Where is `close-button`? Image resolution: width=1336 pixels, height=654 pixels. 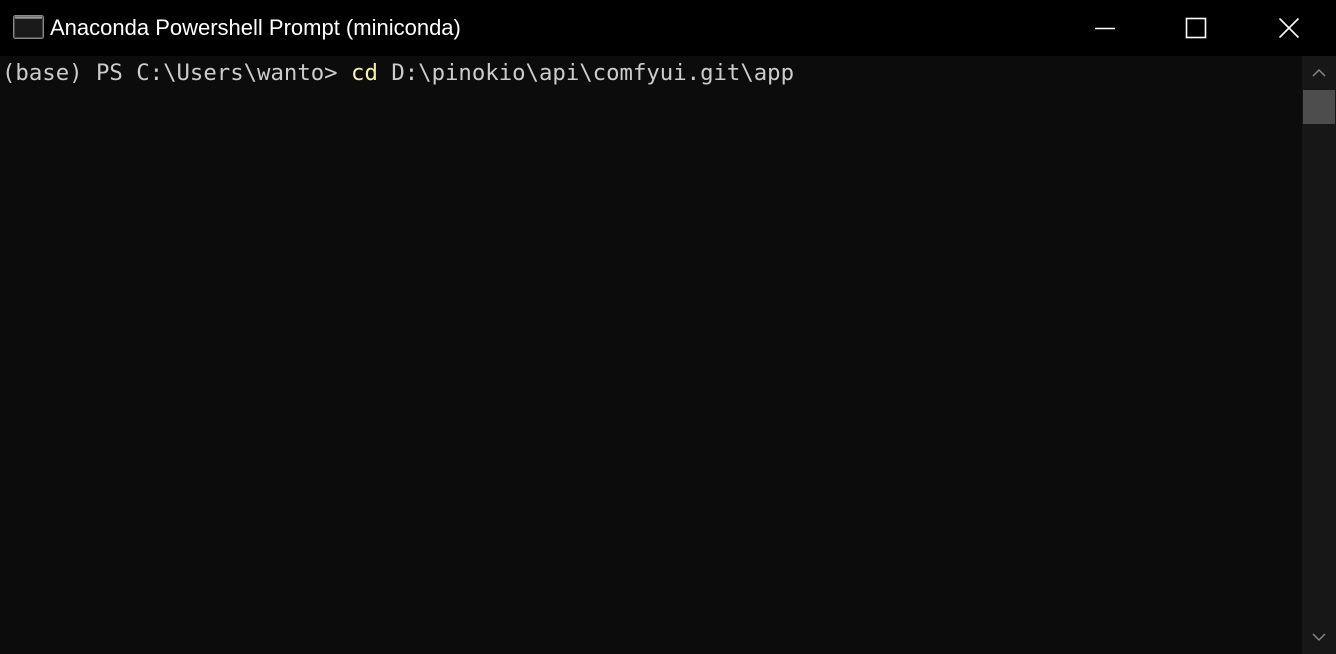 close-button is located at coordinates (1289, 28).